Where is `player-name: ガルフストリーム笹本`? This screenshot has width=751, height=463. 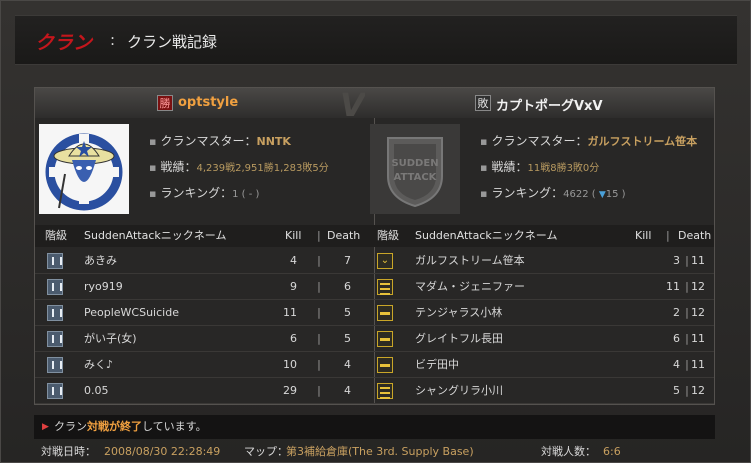
player-name: ガルフストリーム笹本 is located at coordinates (470, 261).